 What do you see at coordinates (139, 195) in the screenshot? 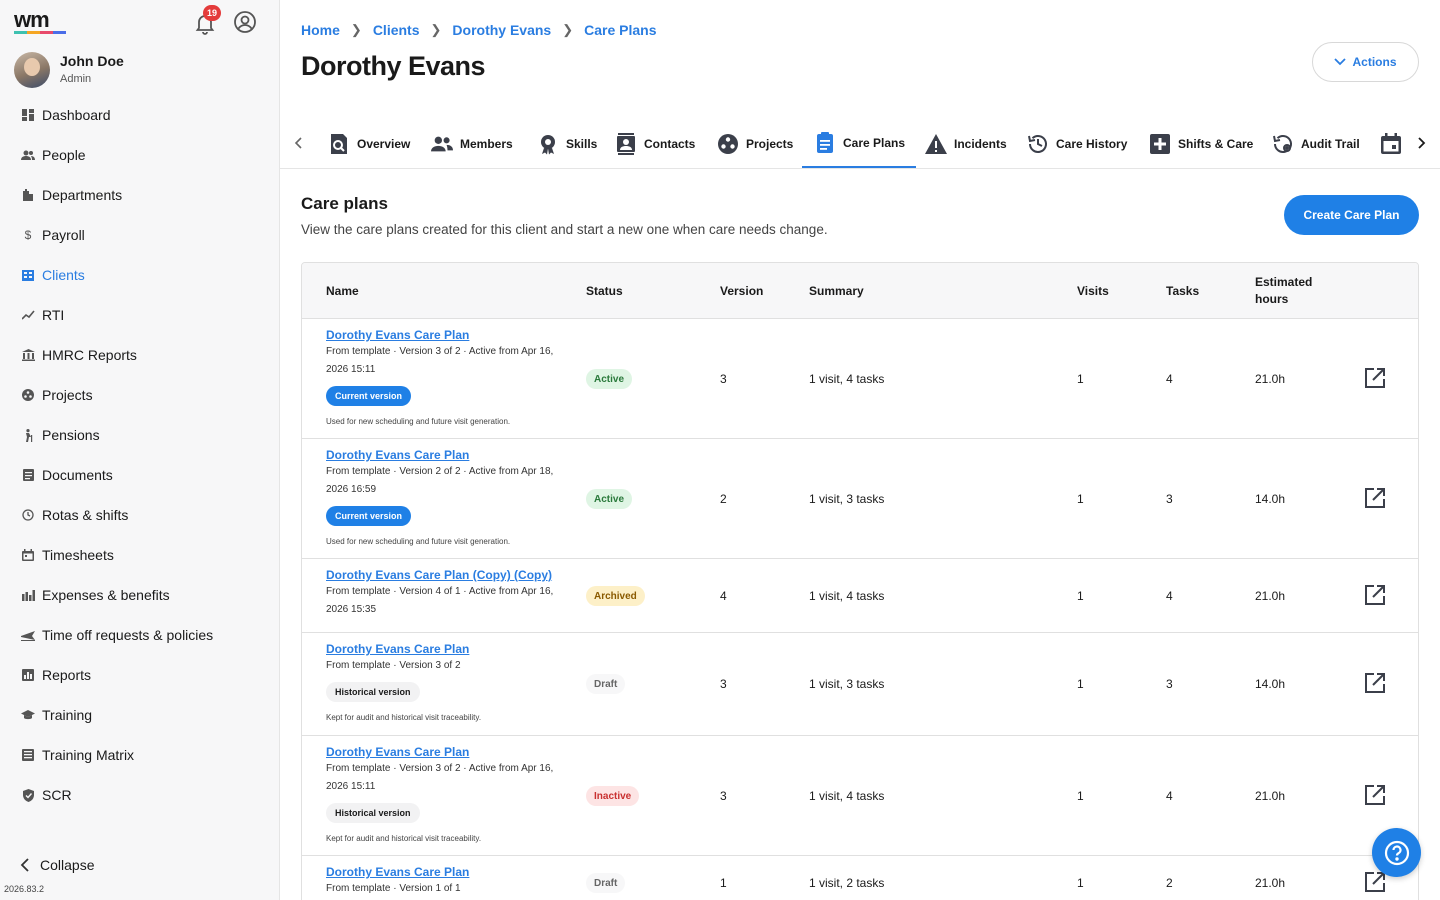
I see `sidebar-item-departments: Departments` at bounding box center [139, 195].